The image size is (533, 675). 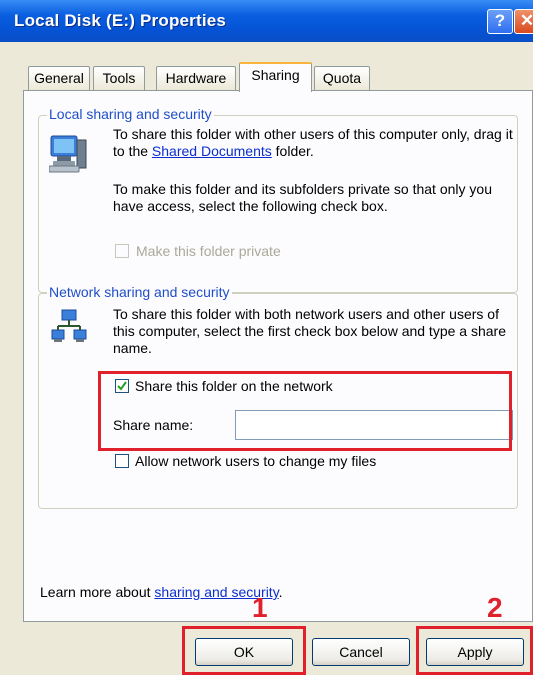 I want to click on tab-sharing: Sharing, so click(x=275, y=77).